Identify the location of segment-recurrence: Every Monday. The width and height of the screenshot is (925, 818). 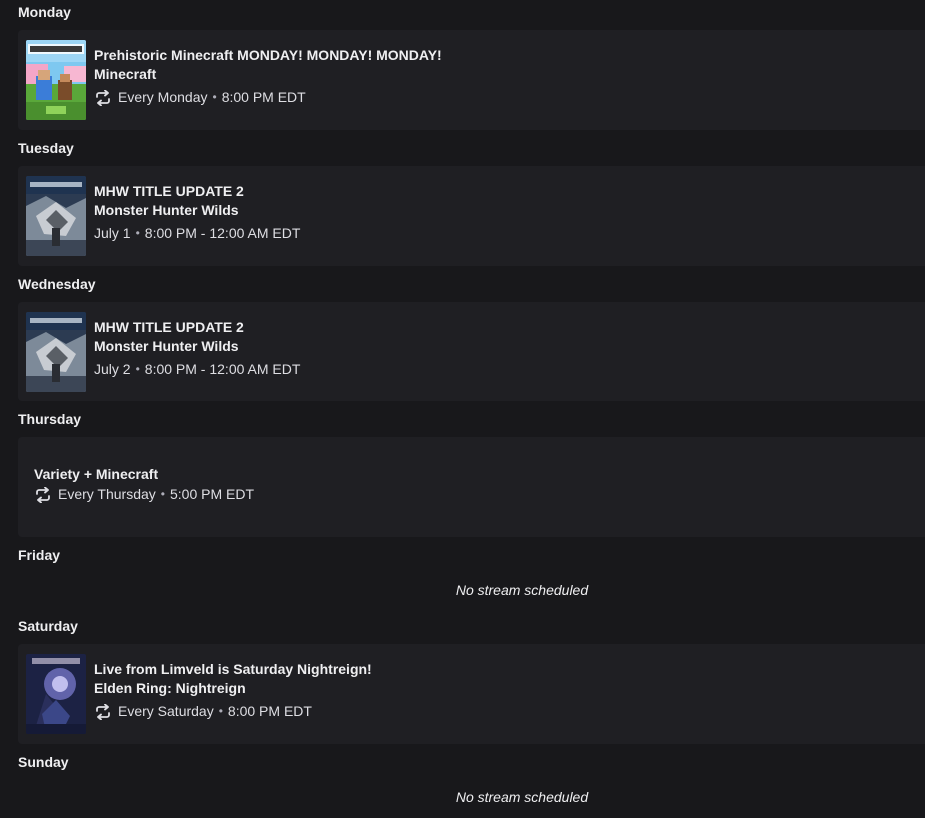
(163, 97).